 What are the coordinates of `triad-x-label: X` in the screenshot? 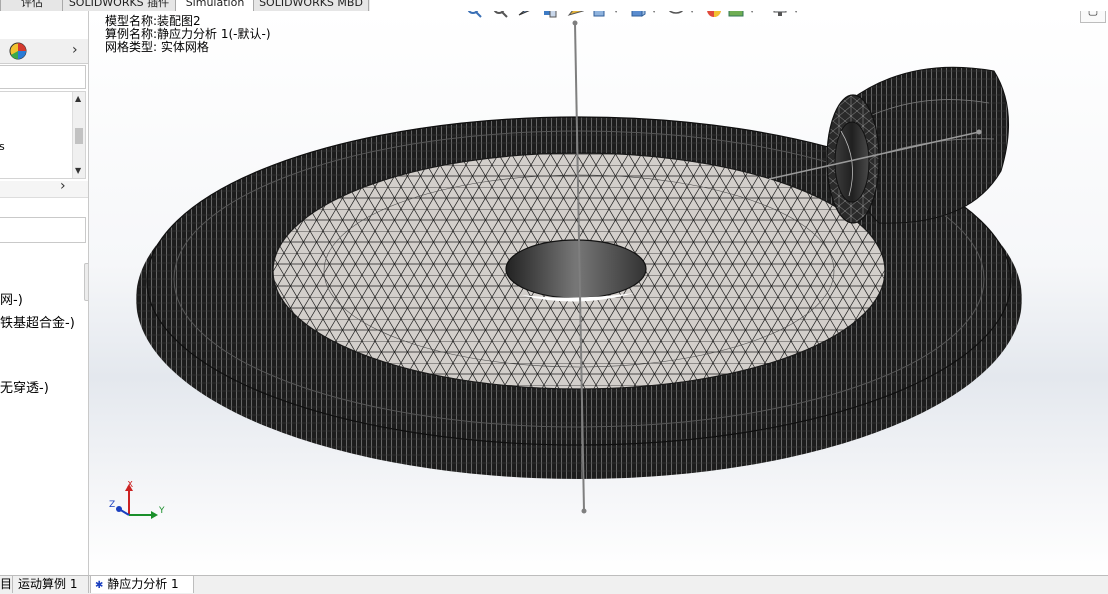 It's located at (130, 485).